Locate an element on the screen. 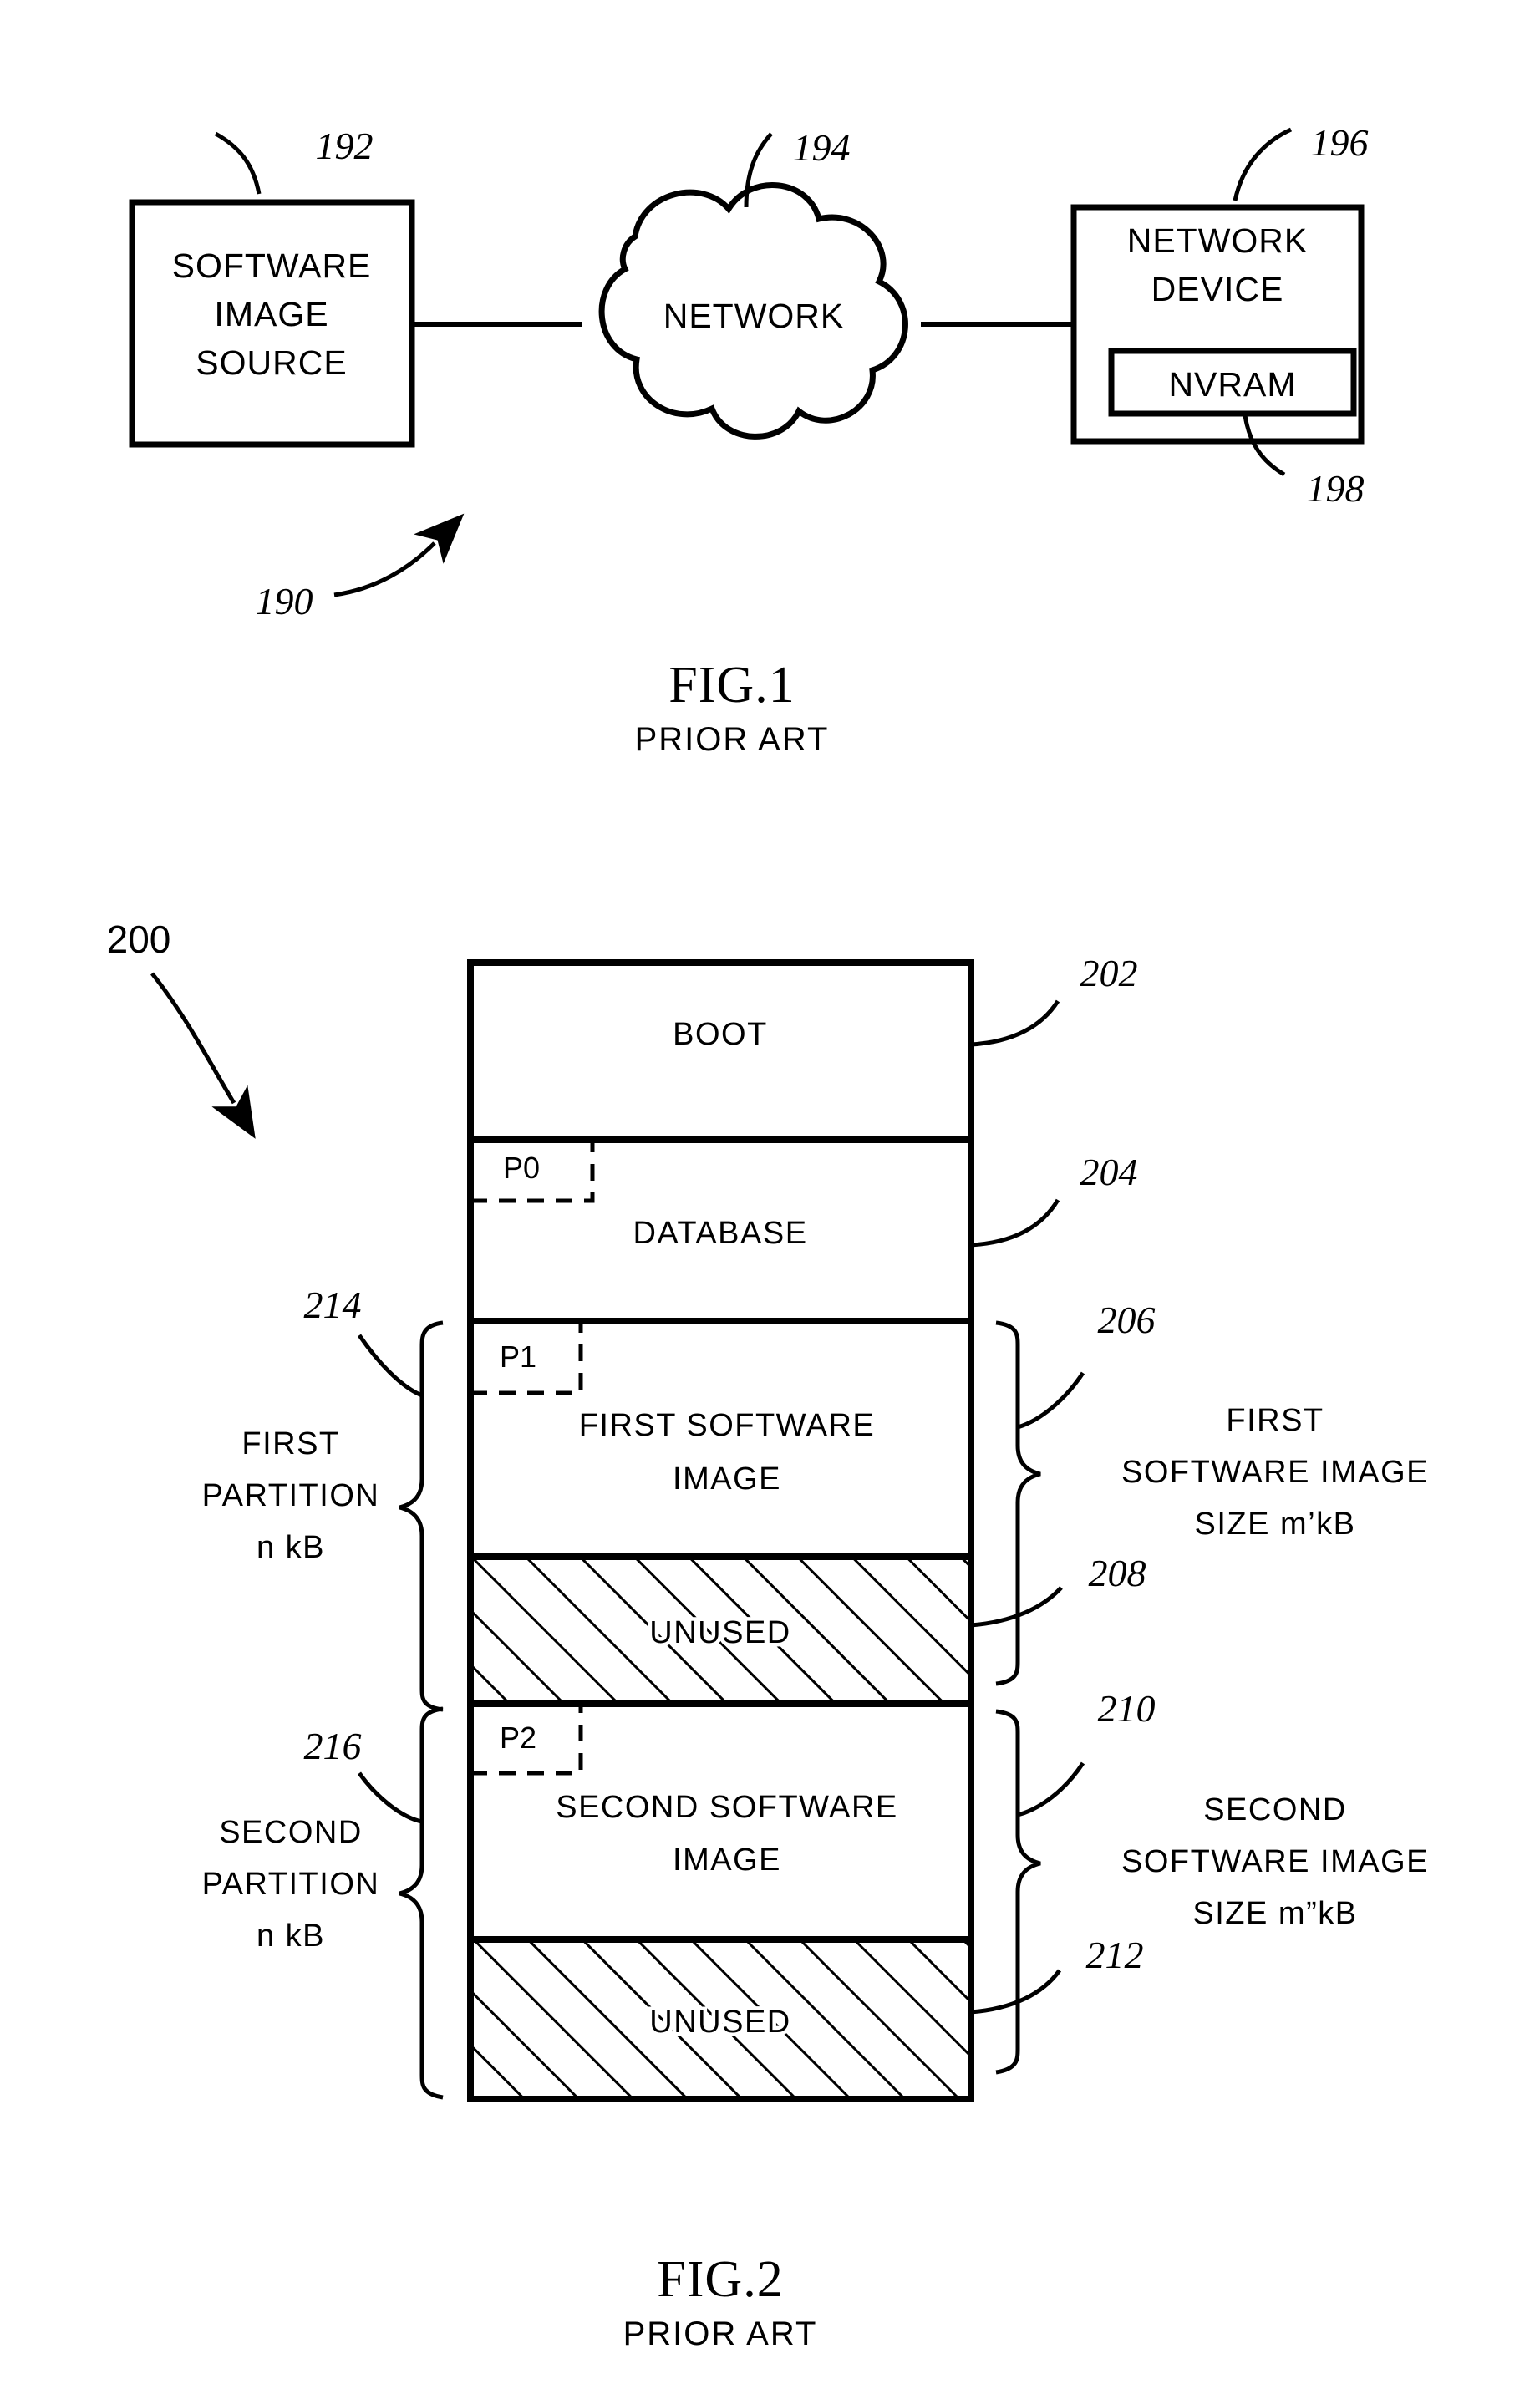 The width and height of the screenshot is (1540, 2394). fig2-caption-sub: PRIOR ART is located at coordinates (720, 2333).